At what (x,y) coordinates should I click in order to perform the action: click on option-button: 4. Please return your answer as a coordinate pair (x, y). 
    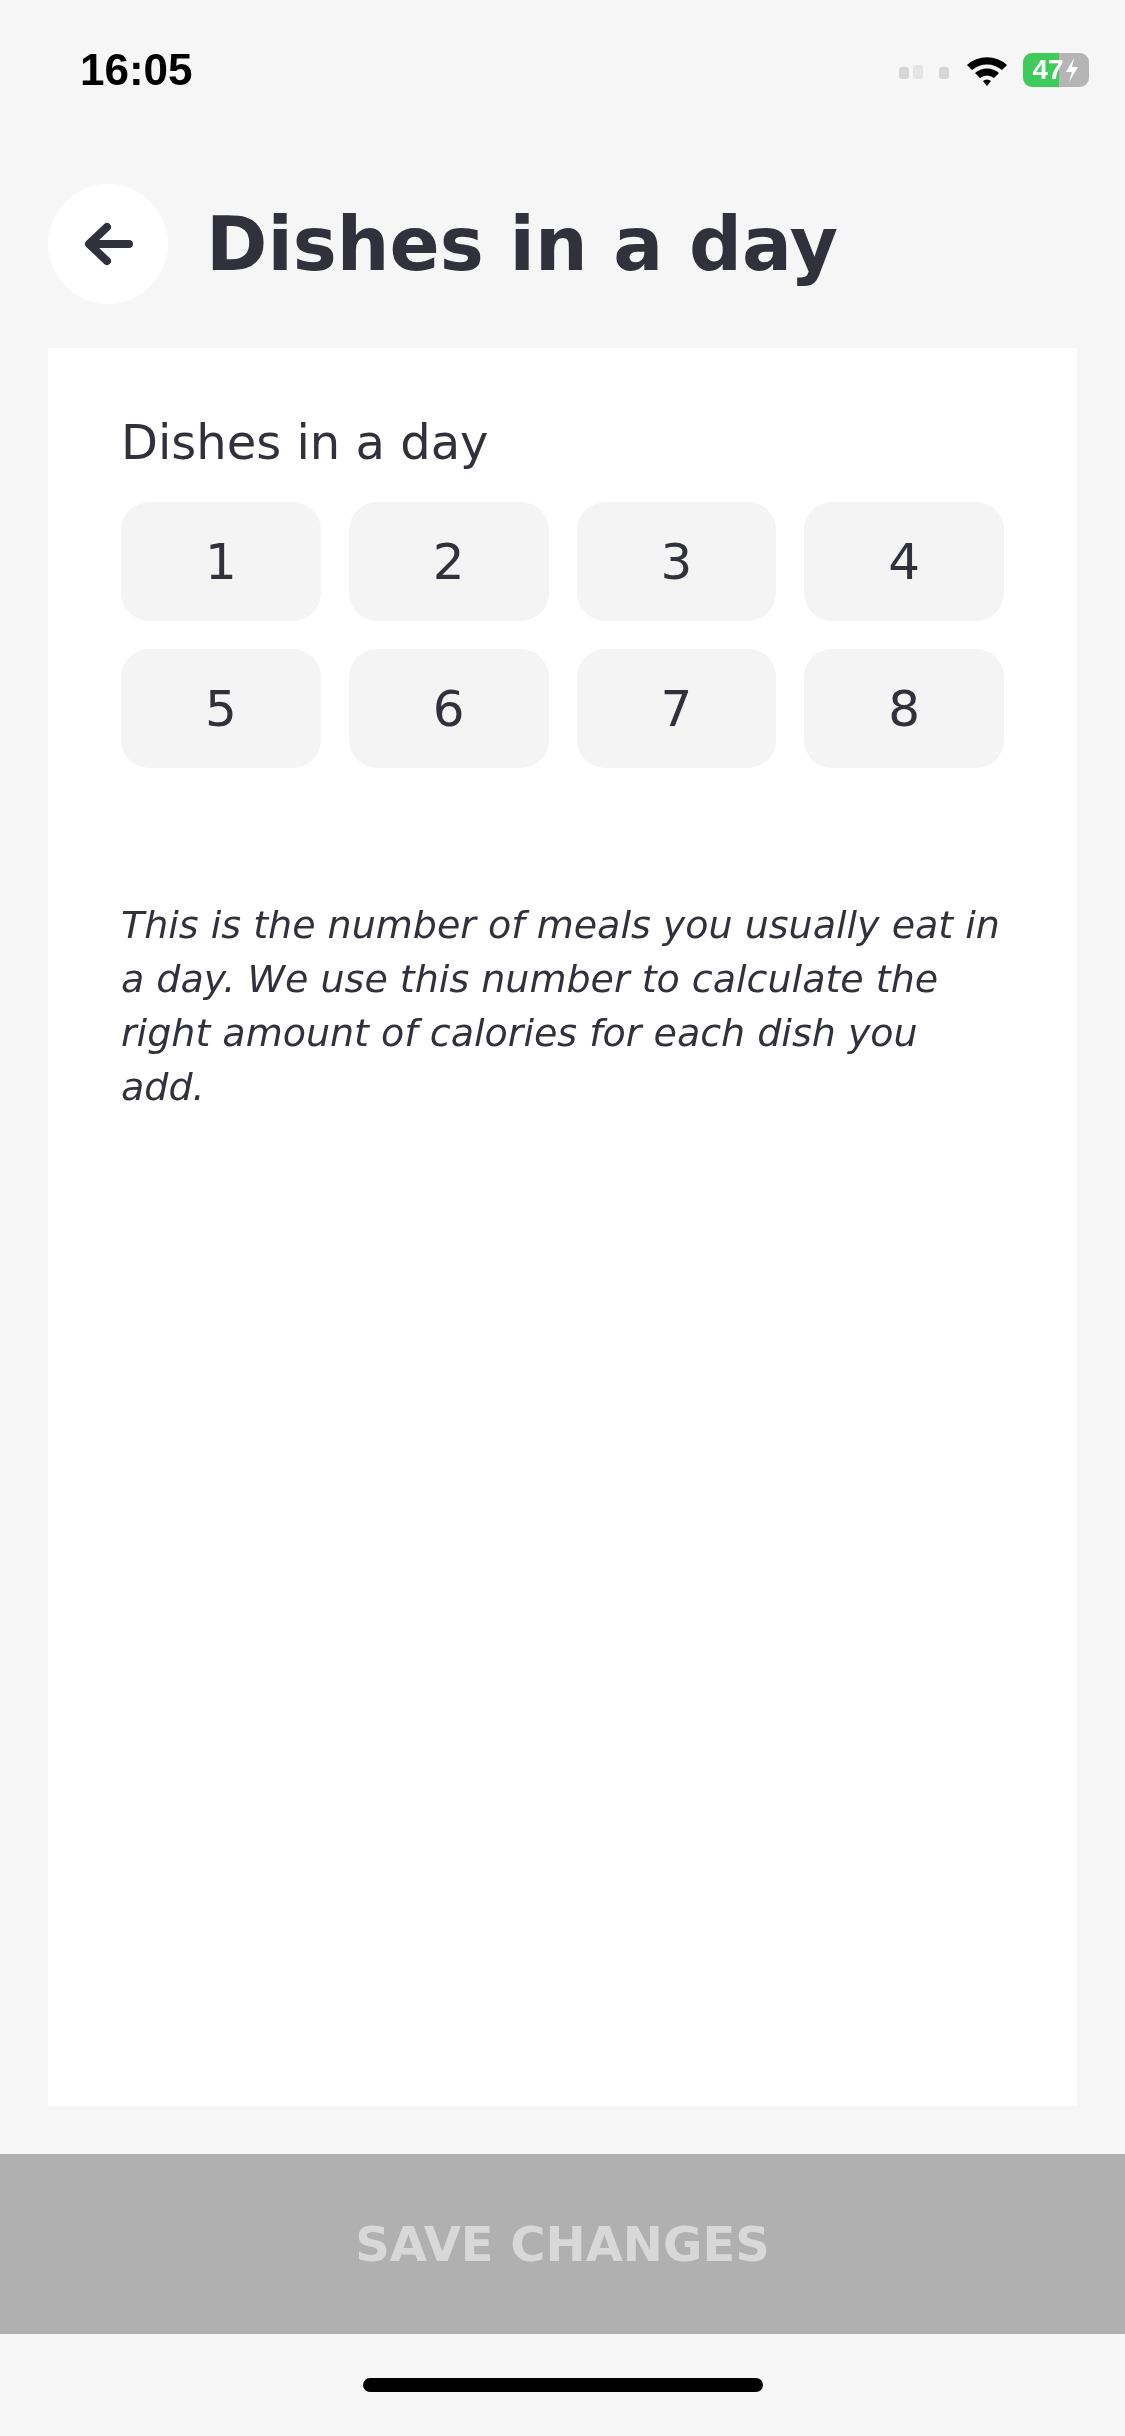
    Looking at the image, I should click on (904, 561).